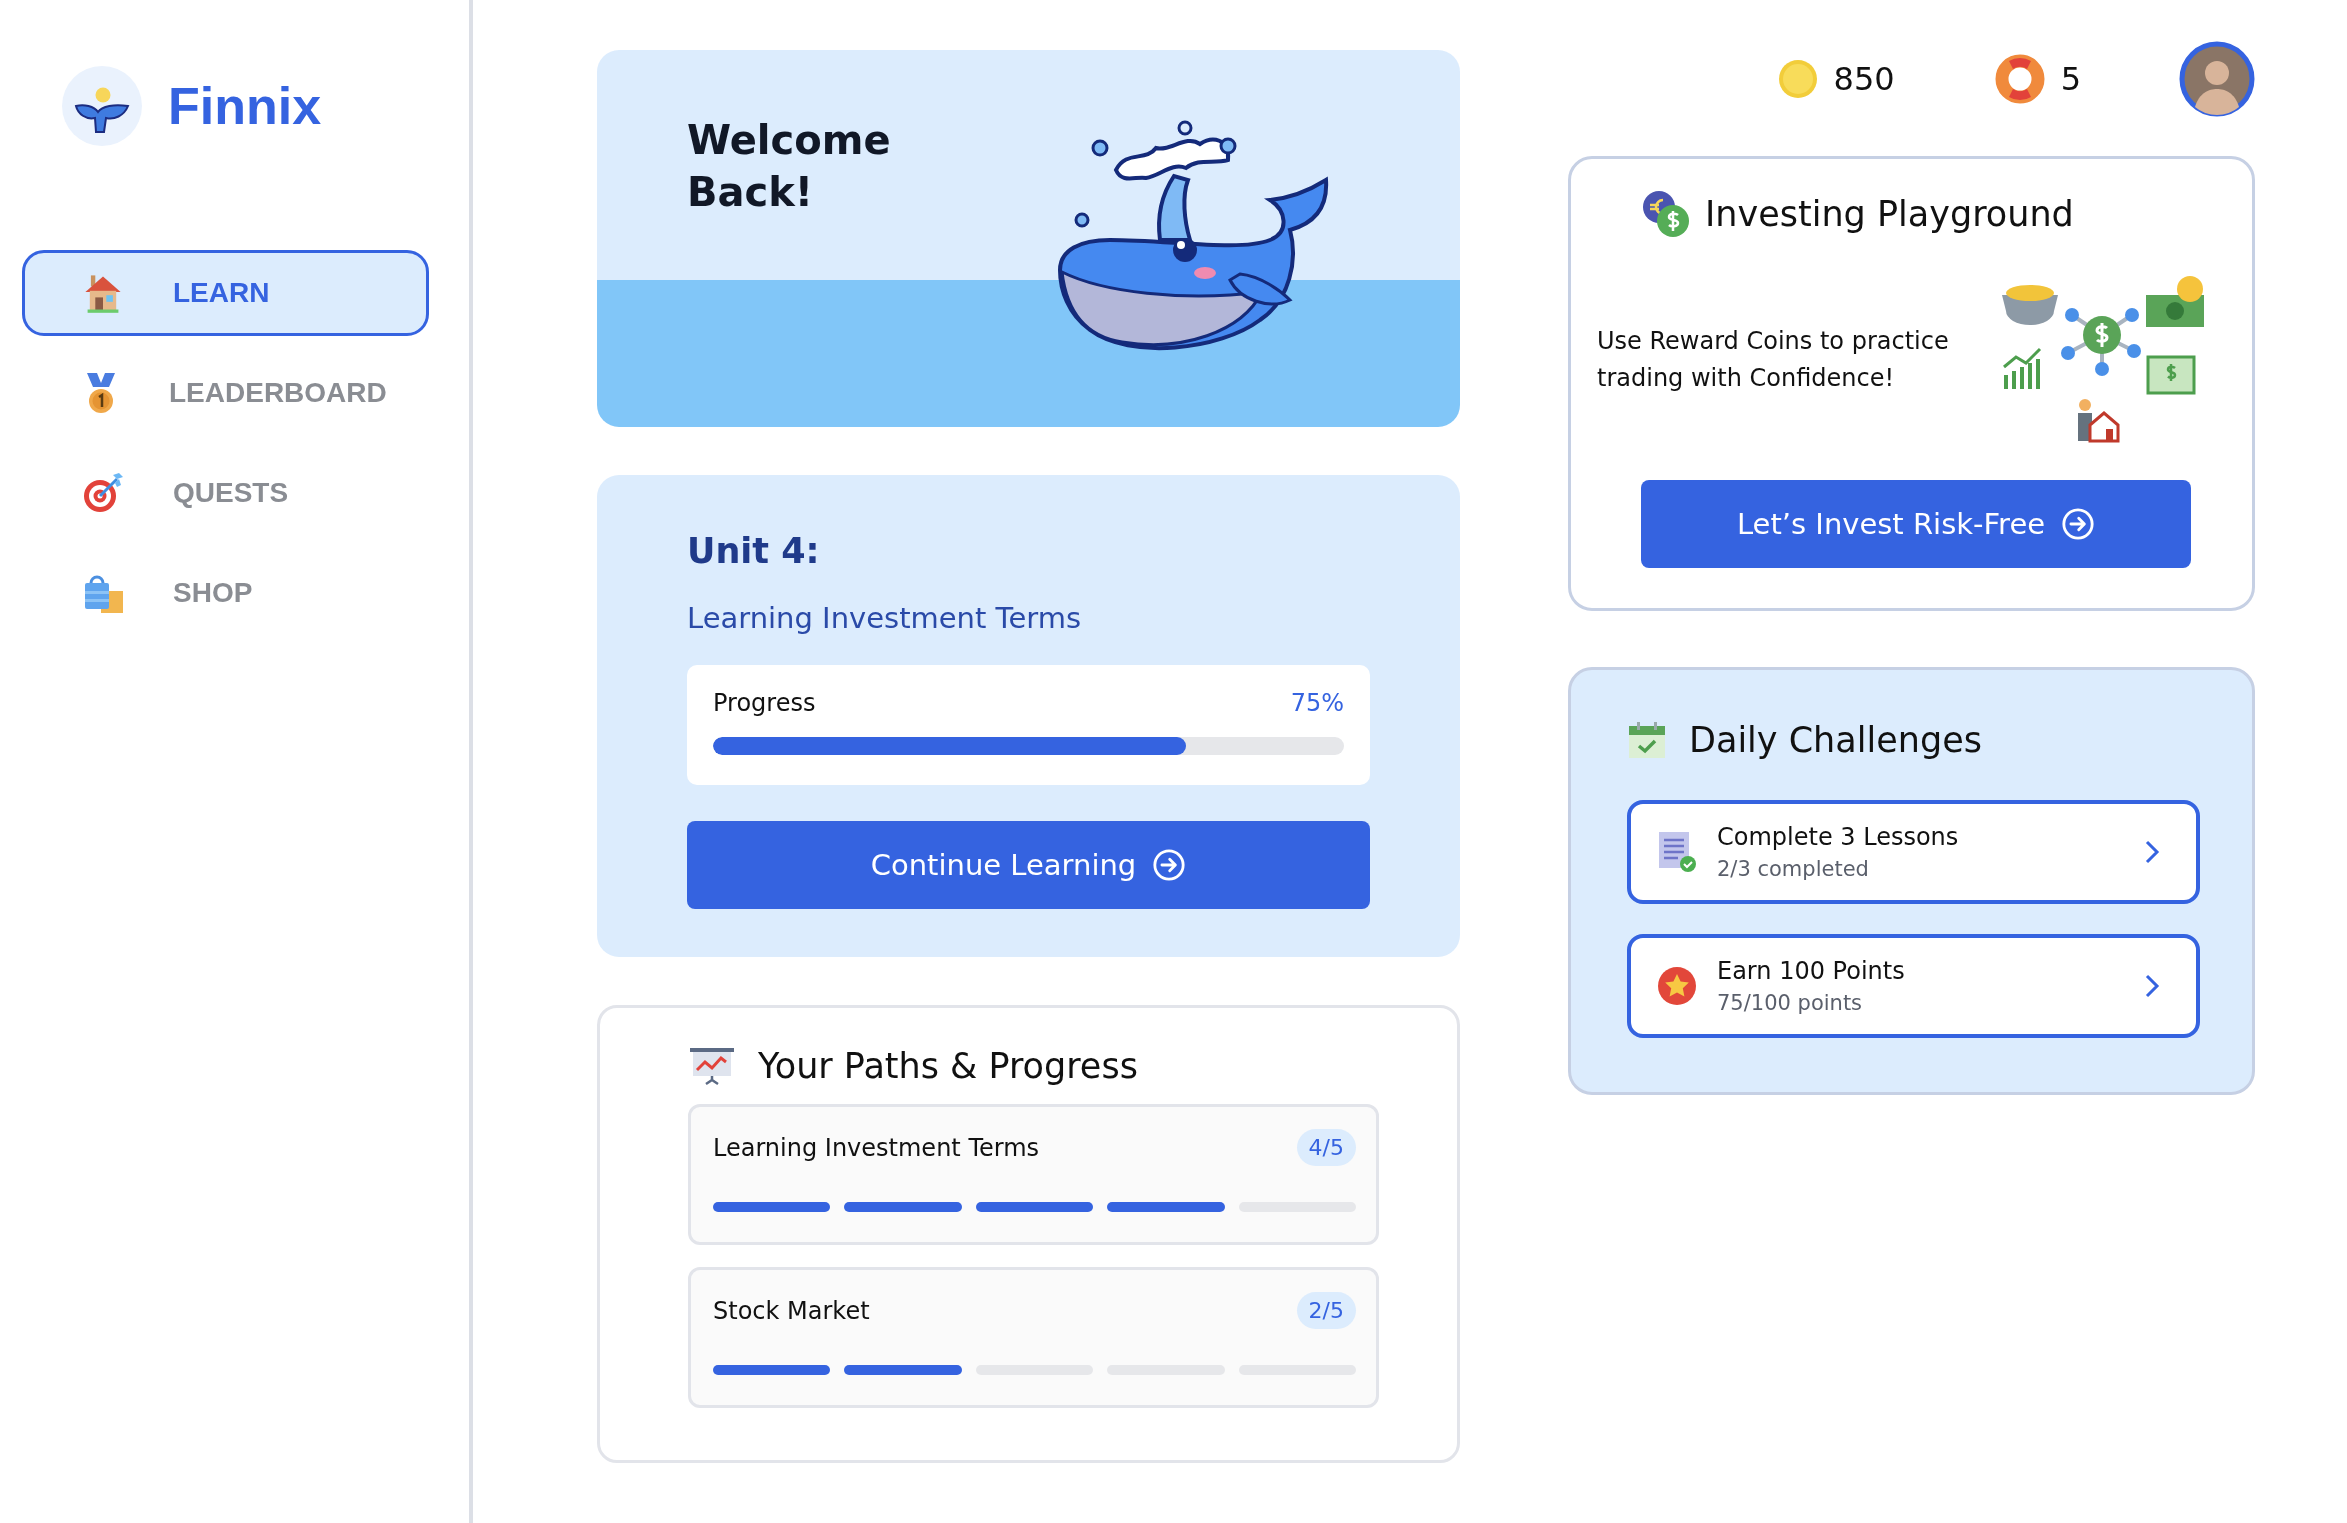 Image resolution: width=2347 pixels, height=1523 pixels. What do you see at coordinates (754, 551) in the screenshot?
I see `unit-title: Unit 4:` at bounding box center [754, 551].